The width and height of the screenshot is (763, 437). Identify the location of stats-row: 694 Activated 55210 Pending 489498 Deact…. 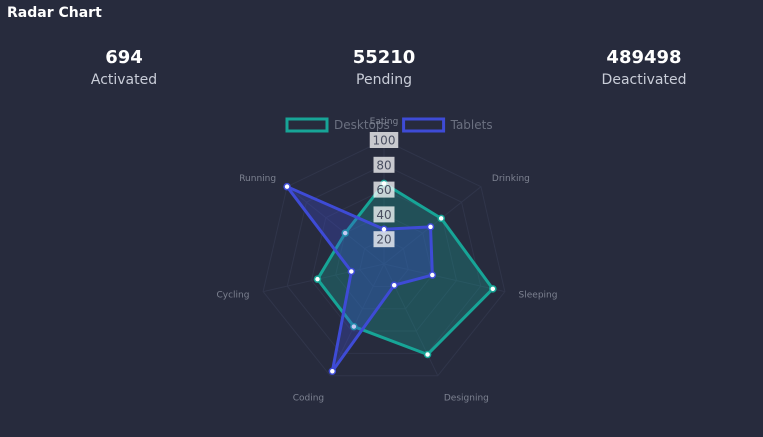
(381, 71).